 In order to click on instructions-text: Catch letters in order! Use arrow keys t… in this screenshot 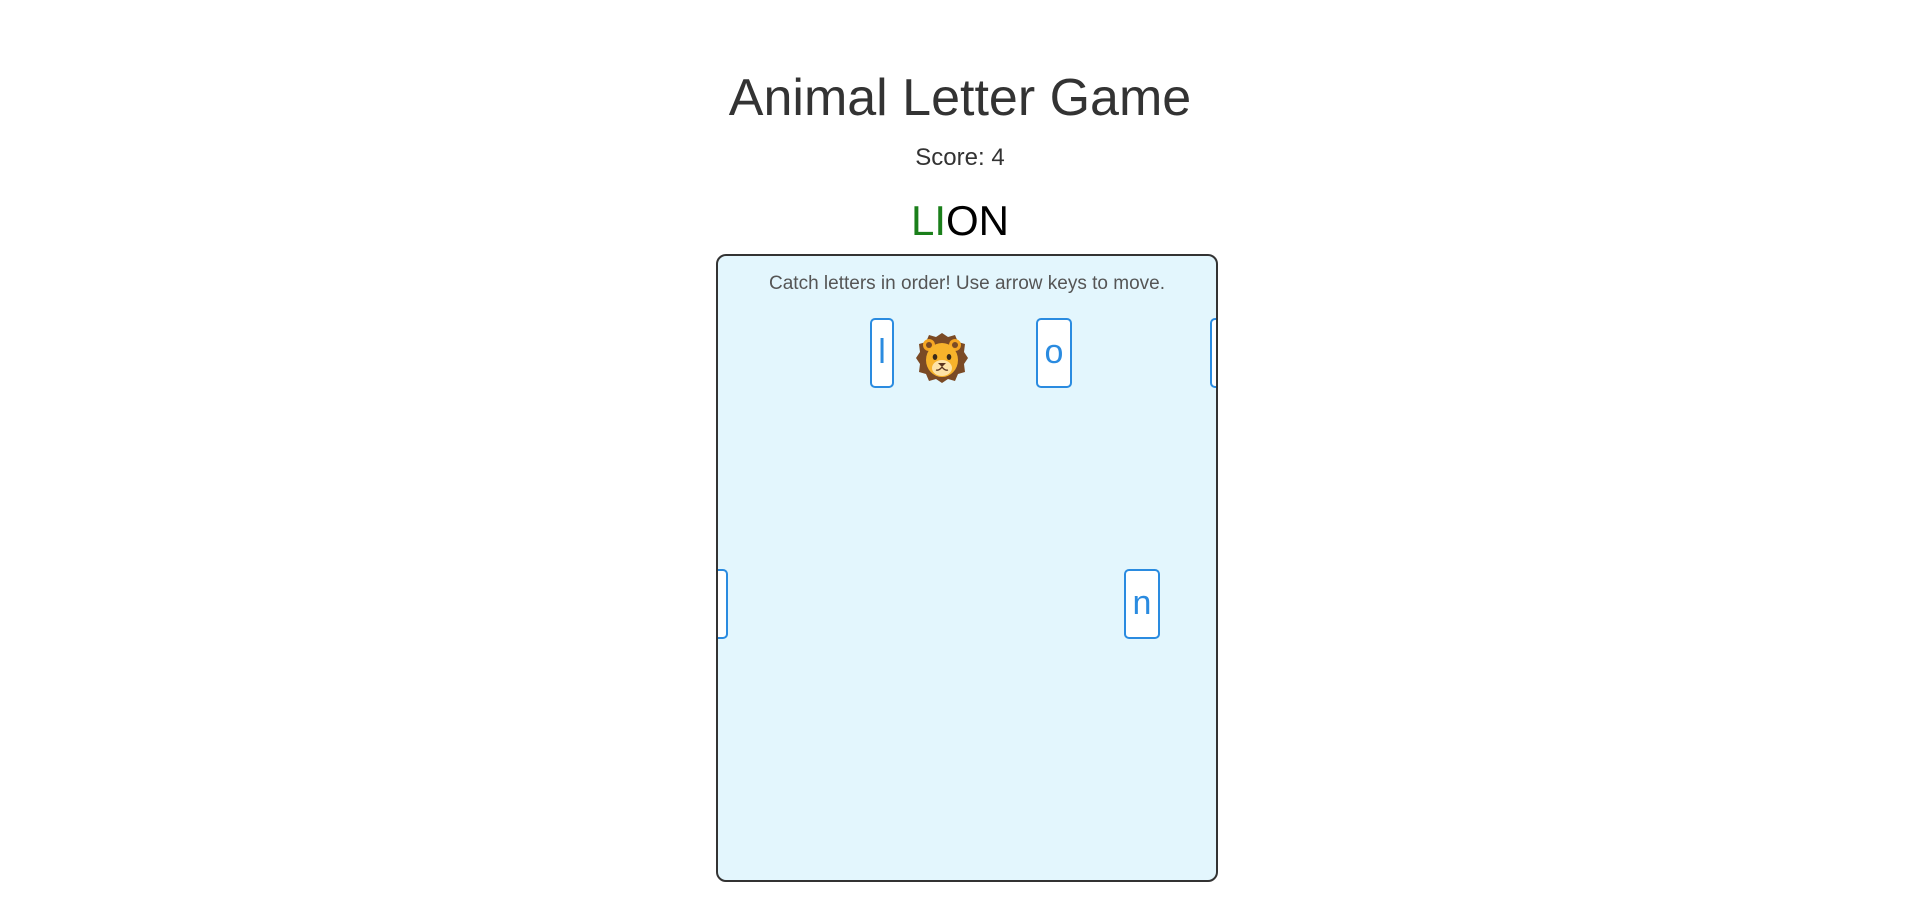, I will do `click(967, 283)`.